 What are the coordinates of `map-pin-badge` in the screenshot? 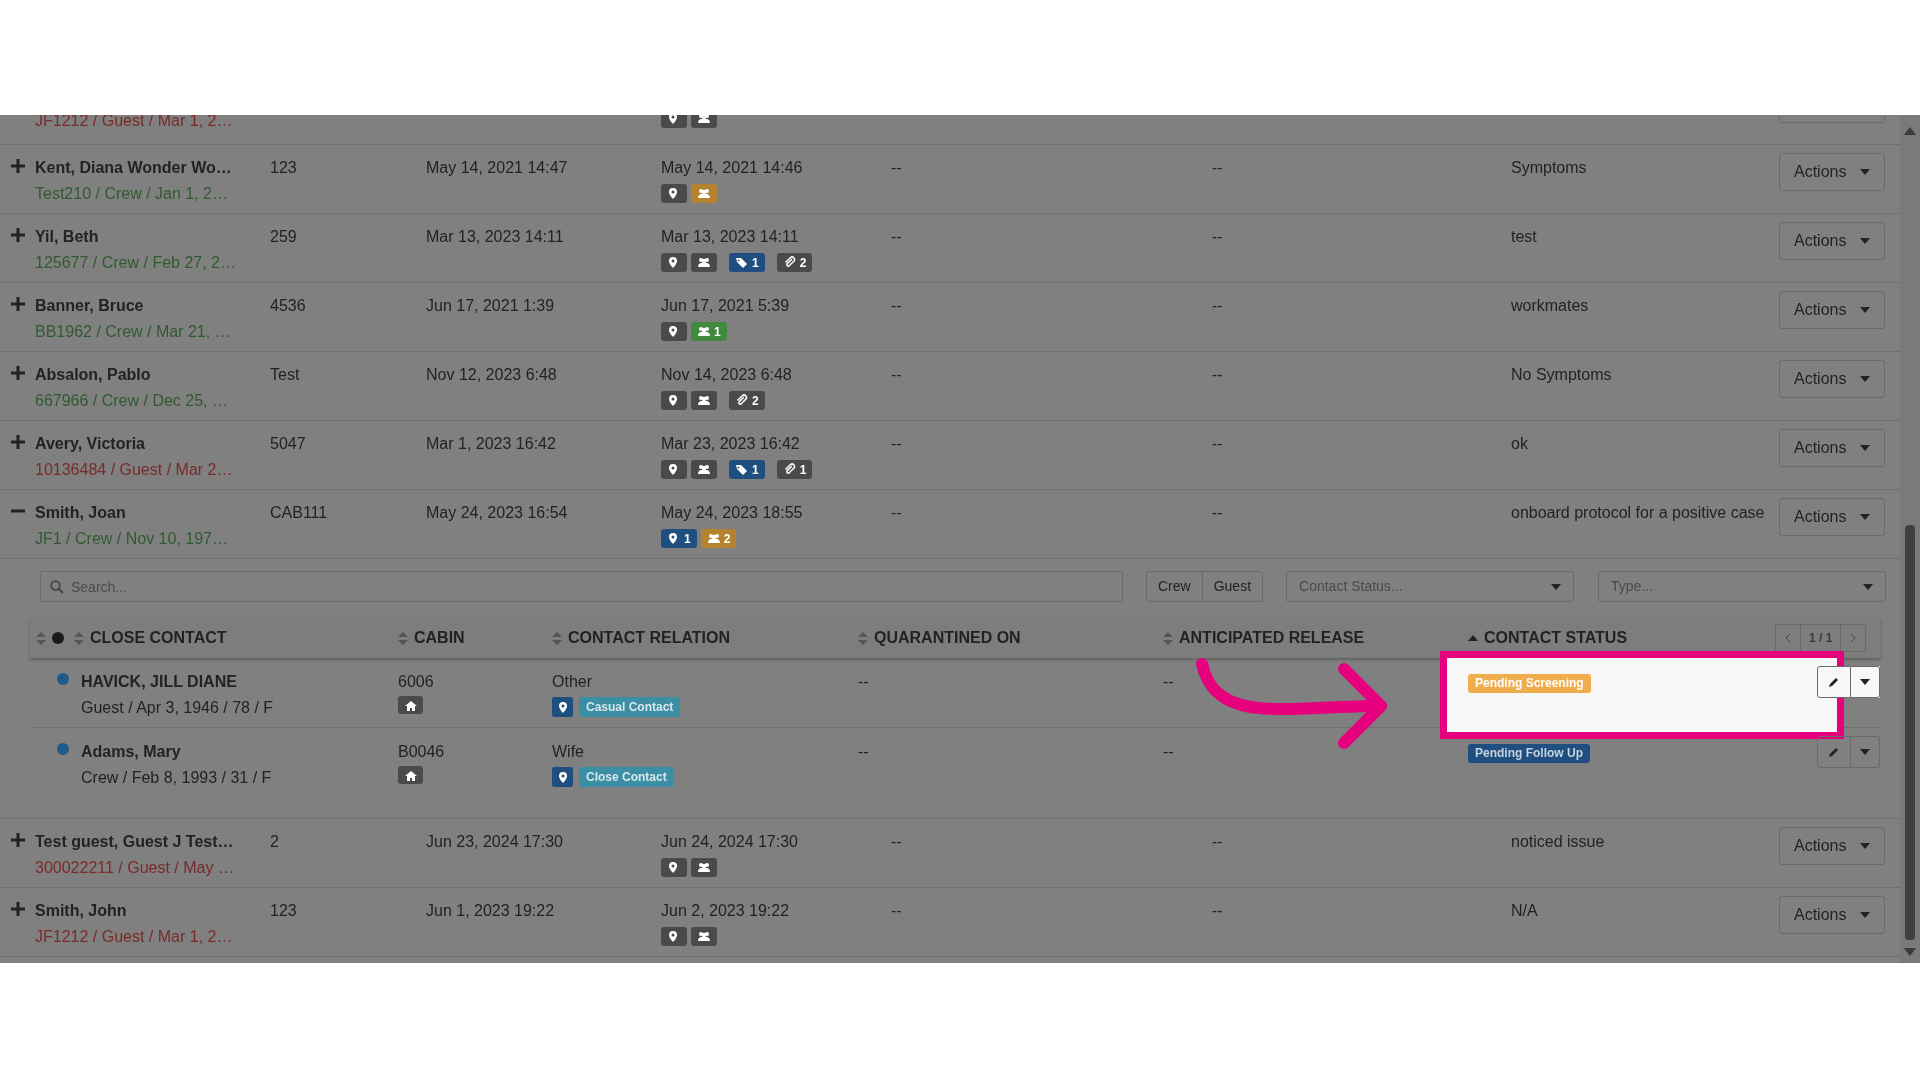 It's located at (562, 777).